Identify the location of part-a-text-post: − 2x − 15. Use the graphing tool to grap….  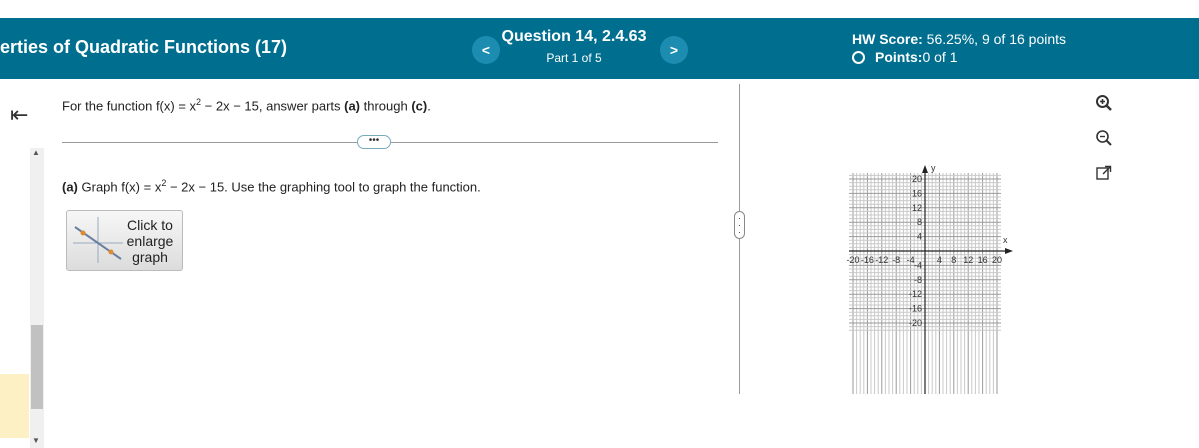
(323, 187).